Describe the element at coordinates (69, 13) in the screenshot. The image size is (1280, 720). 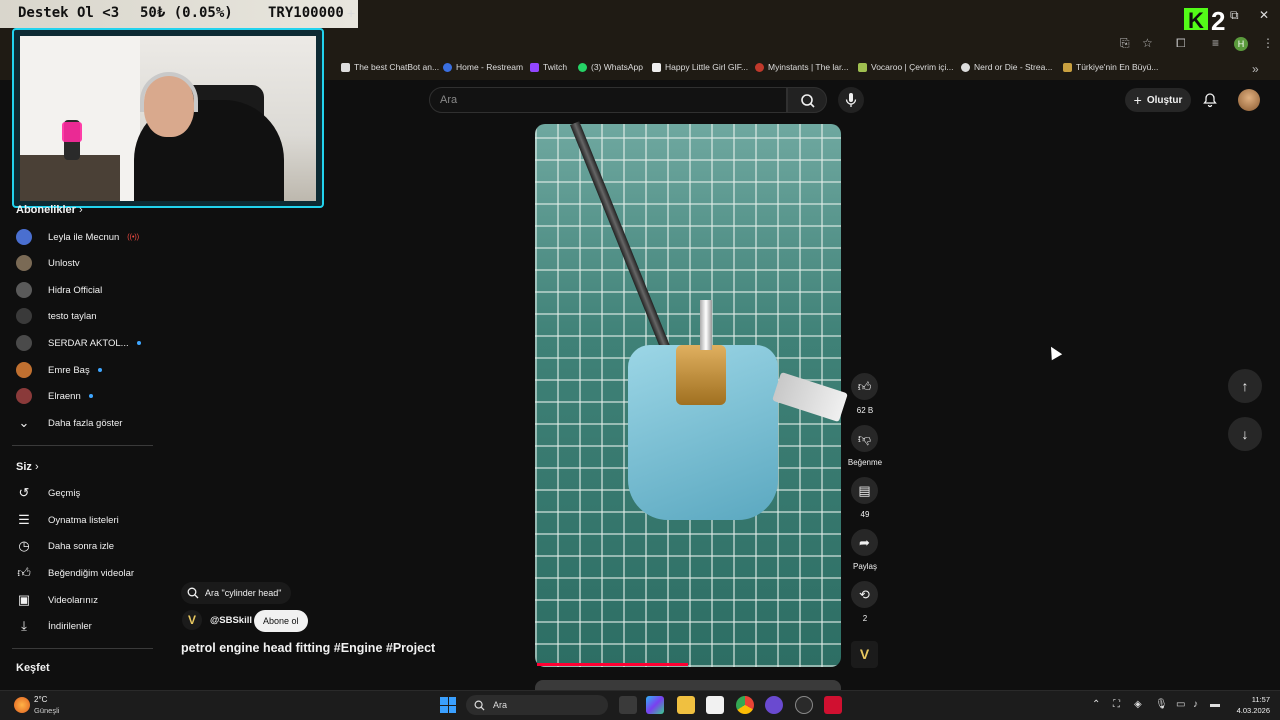
I see `donation-goal-text: Destek Ol <3` at that location.